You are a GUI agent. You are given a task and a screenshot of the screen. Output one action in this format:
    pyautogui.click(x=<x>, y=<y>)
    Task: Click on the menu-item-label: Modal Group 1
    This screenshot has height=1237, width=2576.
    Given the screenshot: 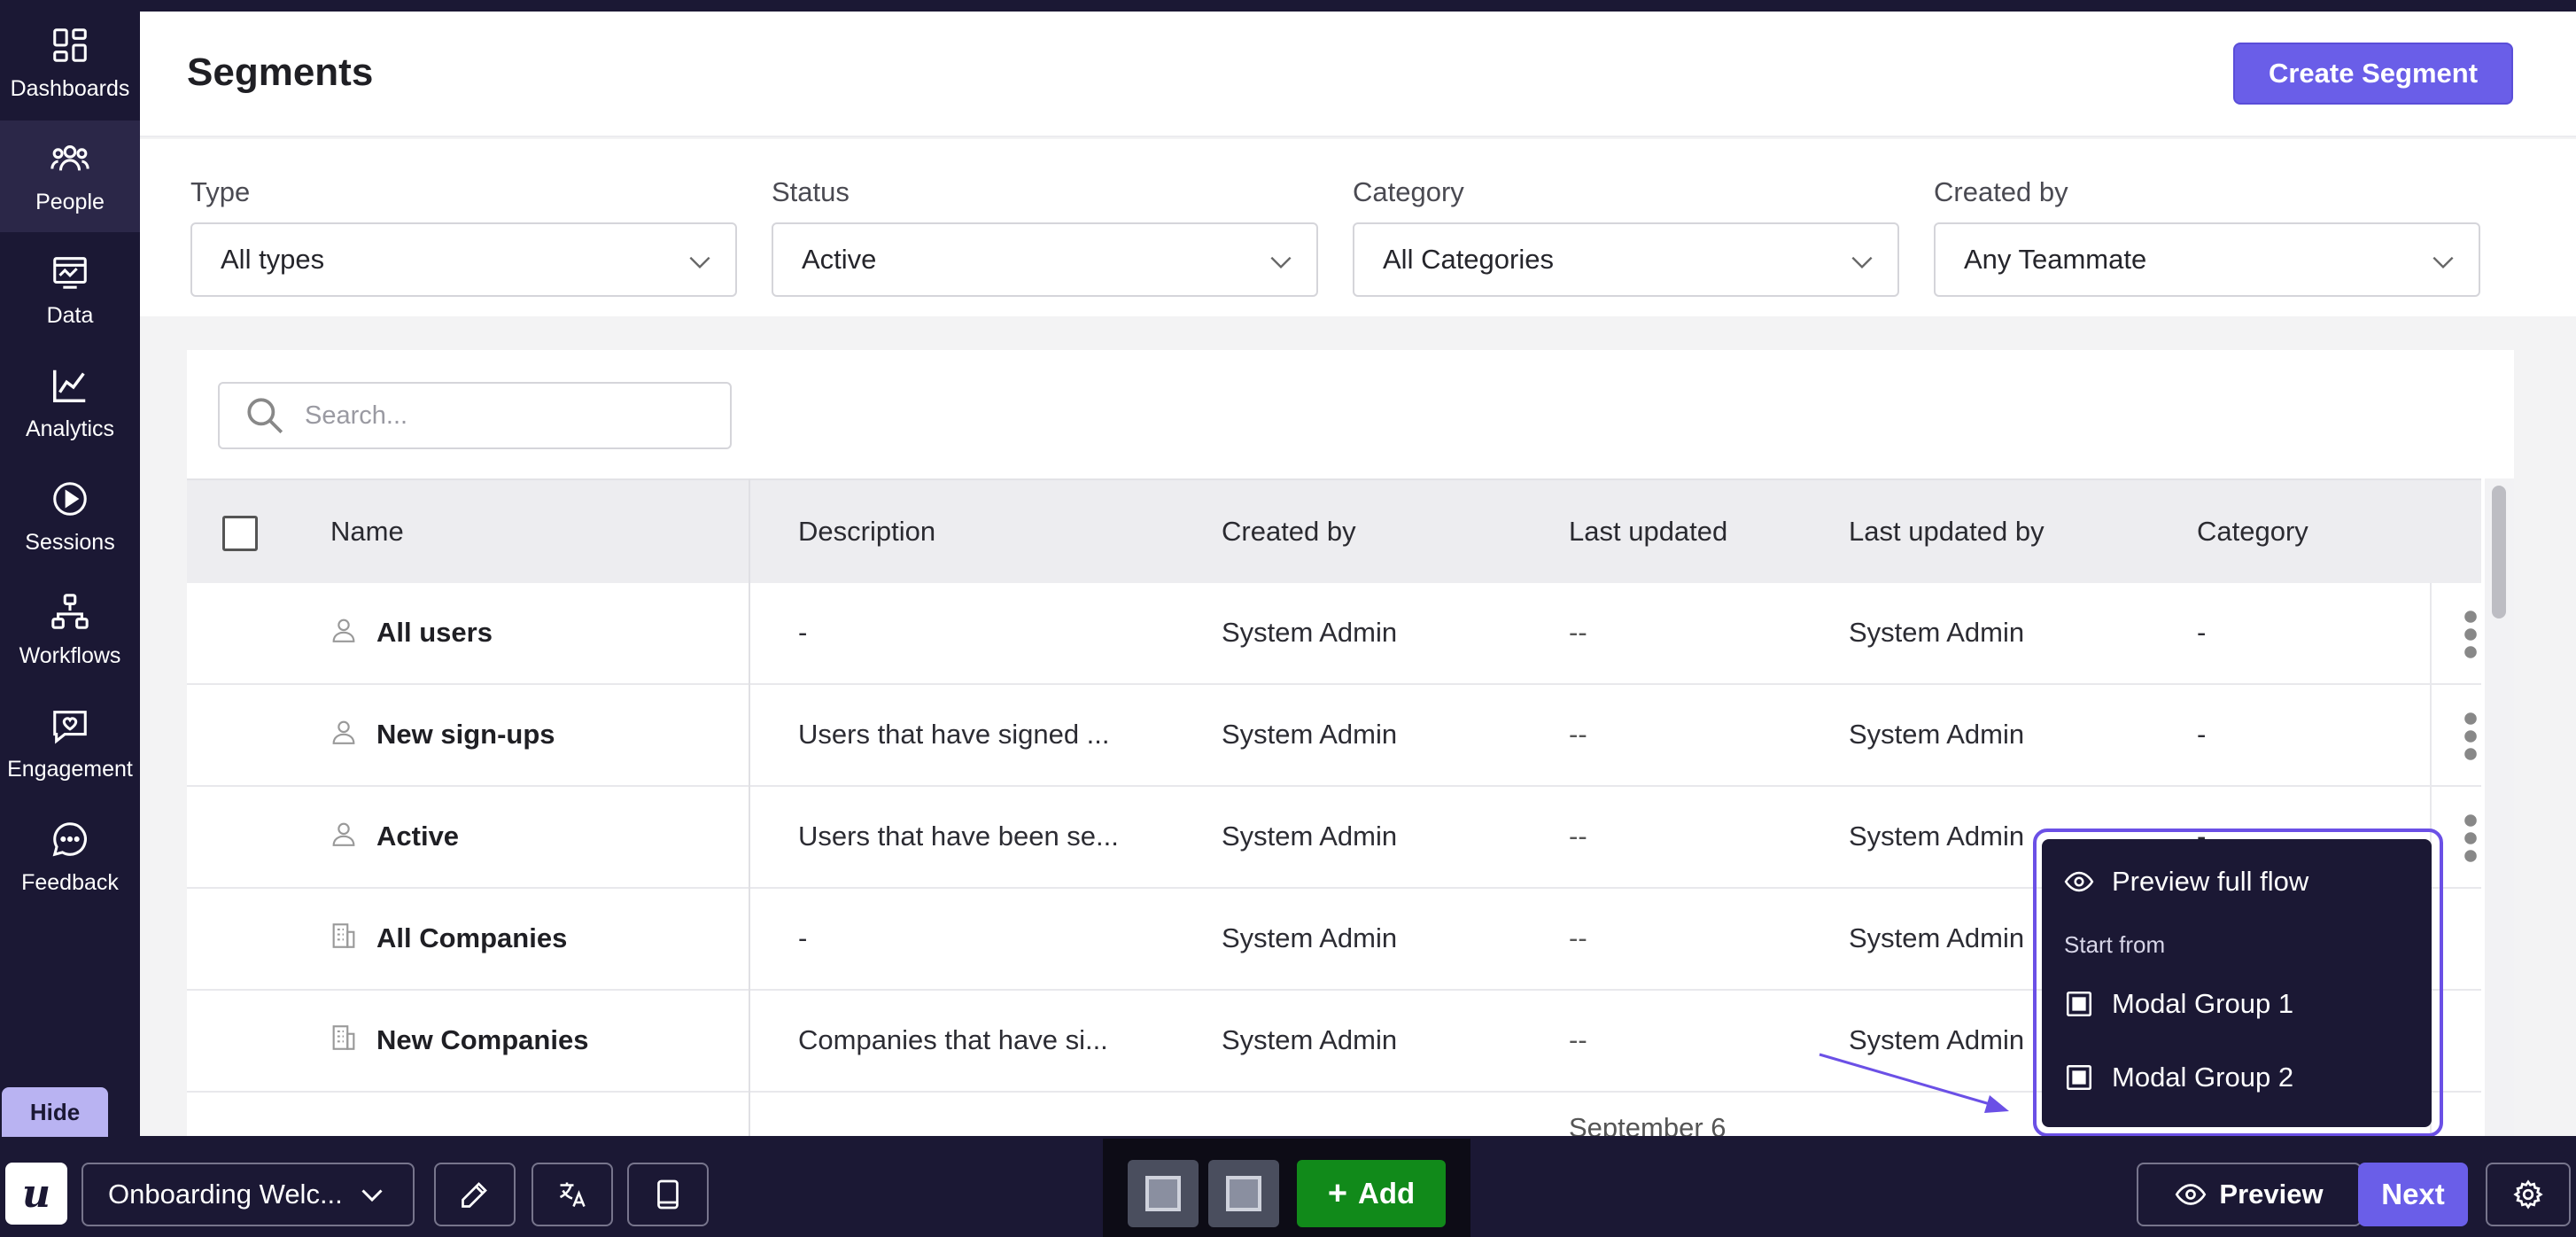 What is the action you would take?
    pyautogui.click(x=2203, y=1003)
    